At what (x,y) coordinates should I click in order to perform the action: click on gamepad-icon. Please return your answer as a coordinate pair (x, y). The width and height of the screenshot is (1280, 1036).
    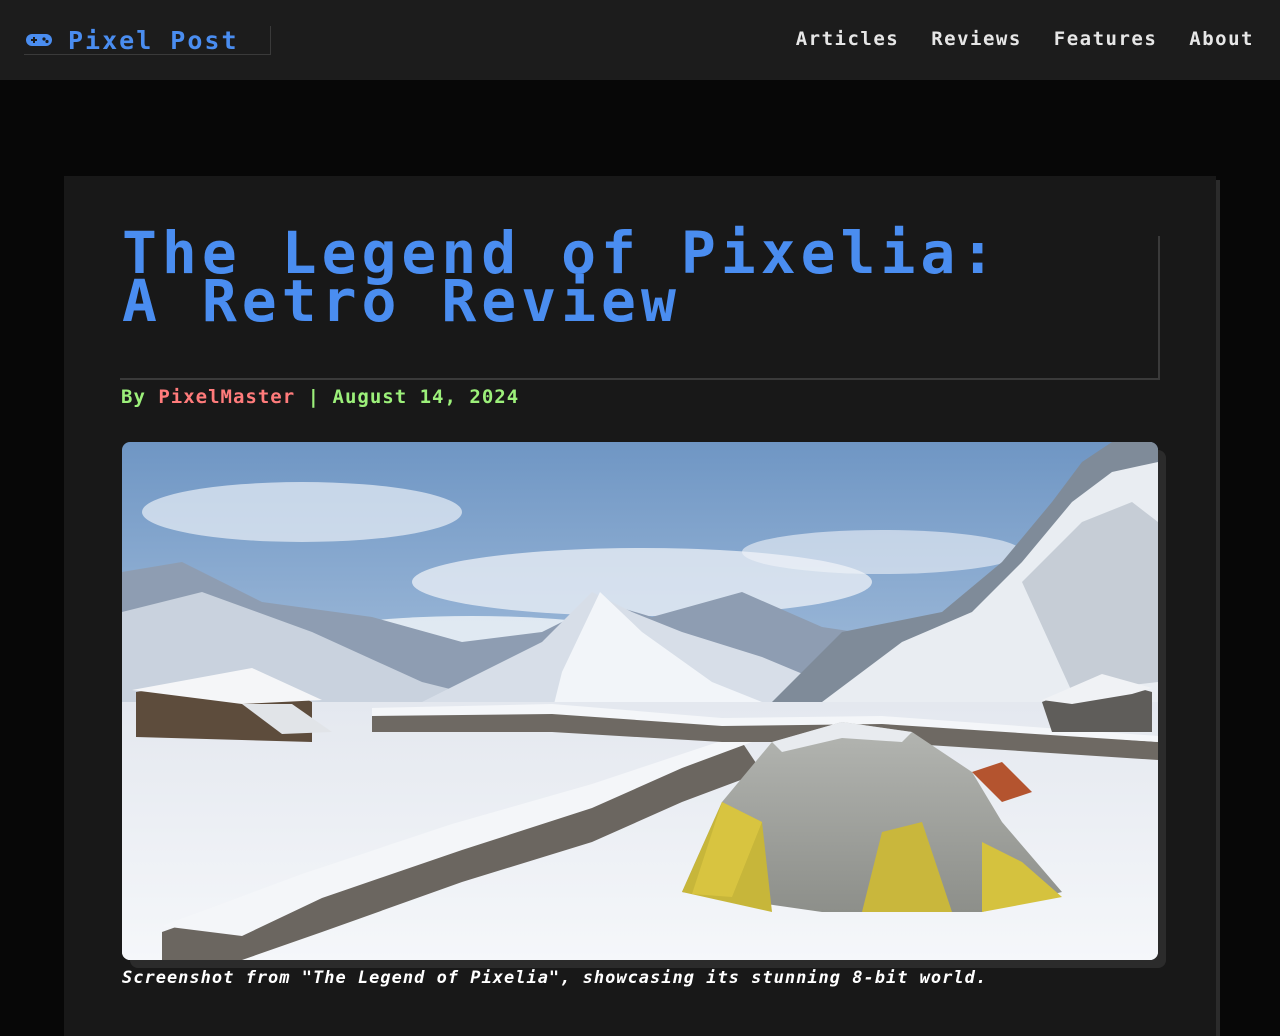
    Looking at the image, I should click on (39, 40).